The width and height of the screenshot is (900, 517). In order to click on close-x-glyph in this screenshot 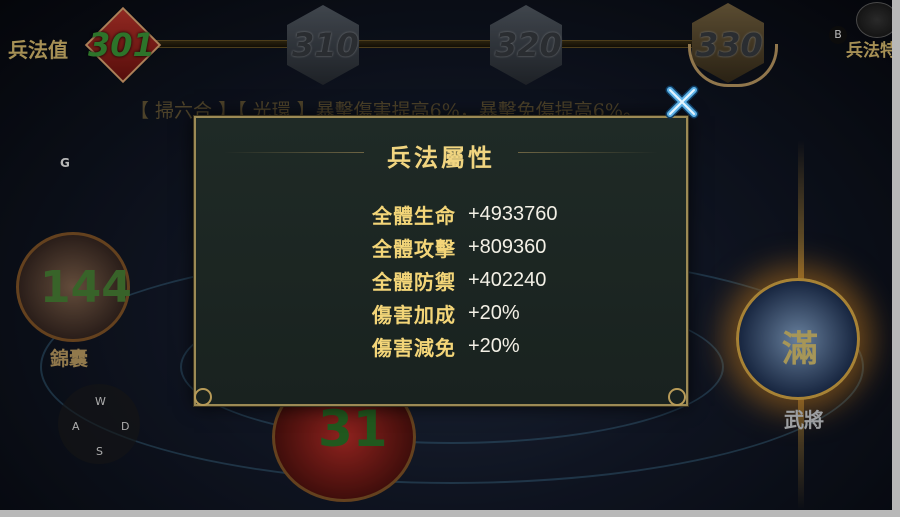, I will do `click(682, 102)`.